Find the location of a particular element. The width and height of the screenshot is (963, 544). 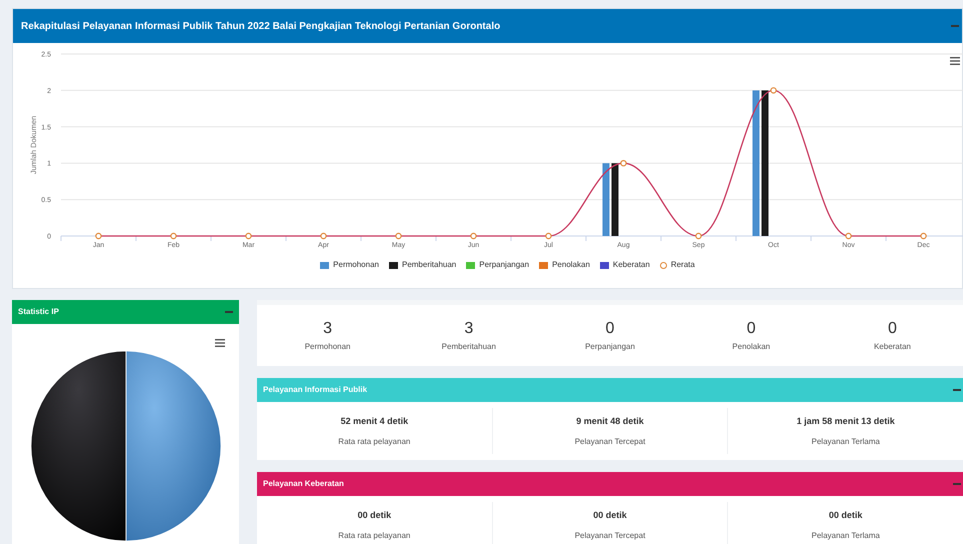

legend-label: Permohonan is located at coordinates (356, 265).